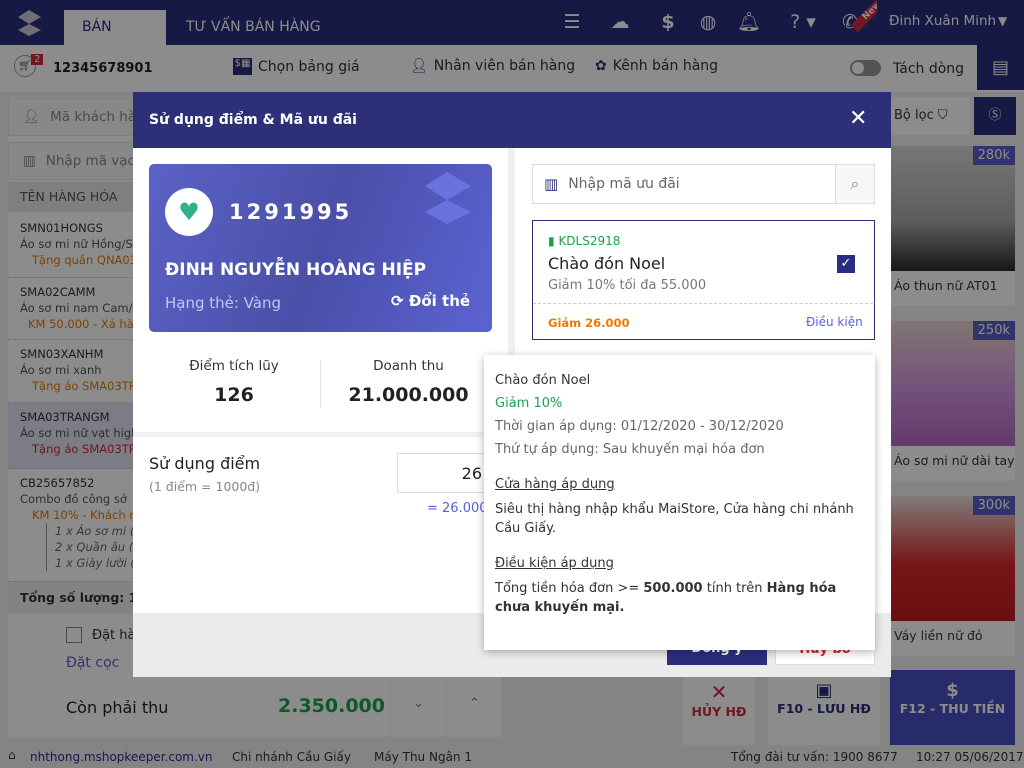  Describe the element at coordinates (569, 588) in the screenshot. I see `cond-pre: Tổng tiền hóa đơn >=` at that location.